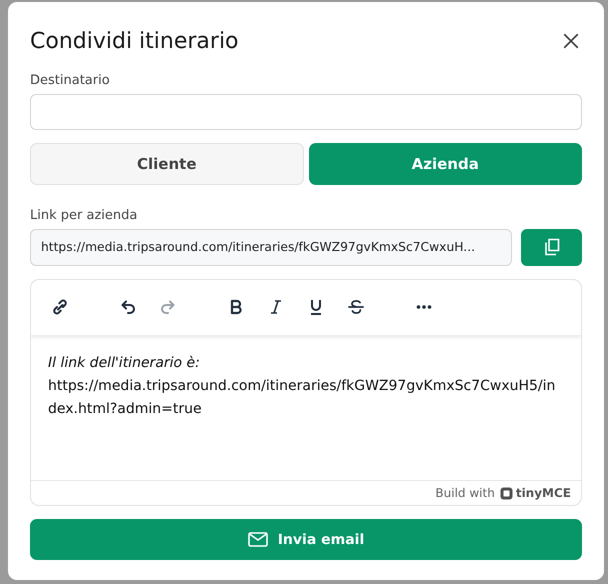  Describe the element at coordinates (134, 41) in the screenshot. I see `dialog-title: Condividi itinerario` at that location.